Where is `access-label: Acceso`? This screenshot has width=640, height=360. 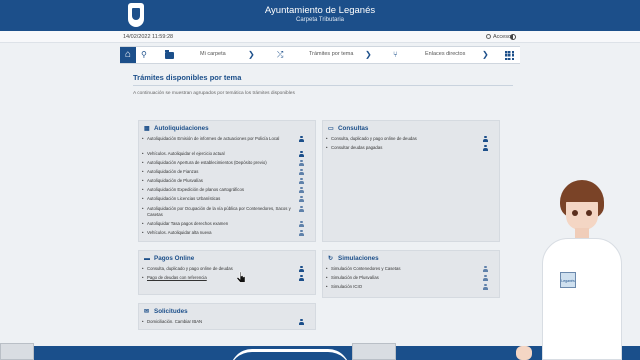 access-label: Acceso is located at coordinates (502, 36).